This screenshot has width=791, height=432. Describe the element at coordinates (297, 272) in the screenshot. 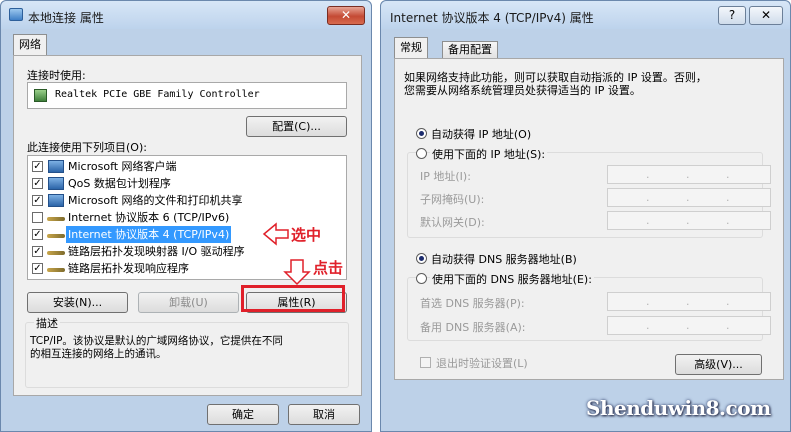

I see `down-arrow-icon` at that location.